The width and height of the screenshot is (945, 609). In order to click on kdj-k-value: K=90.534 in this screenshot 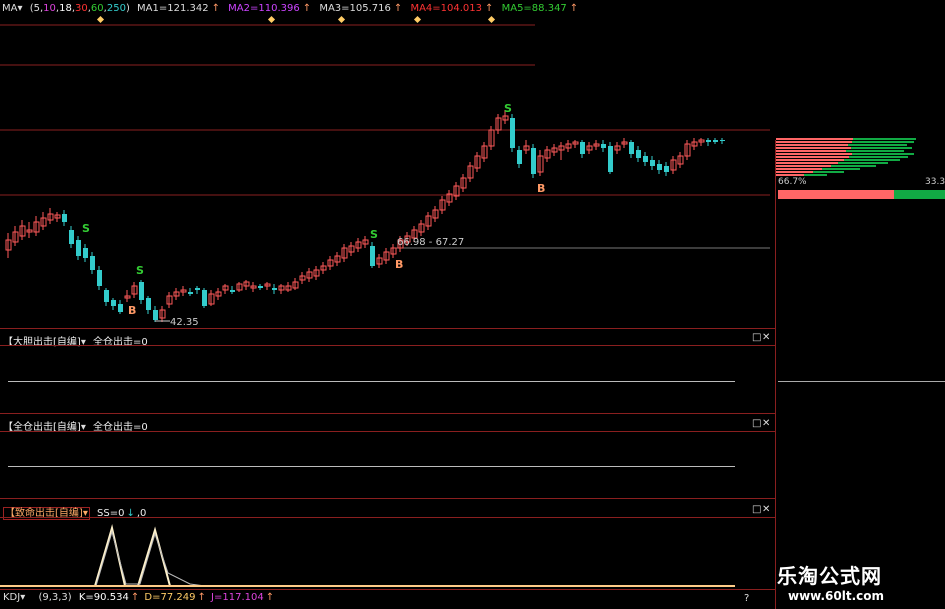, I will do `click(103, 597)`.